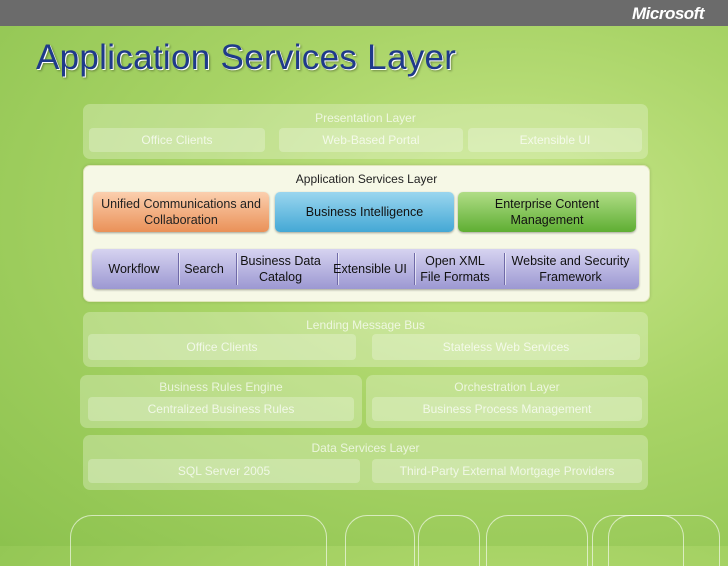  Describe the element at coordinates (280, 269) in the screenshot. I see `strip-item-business-data-catalog: Business Data Catalog` at that location.